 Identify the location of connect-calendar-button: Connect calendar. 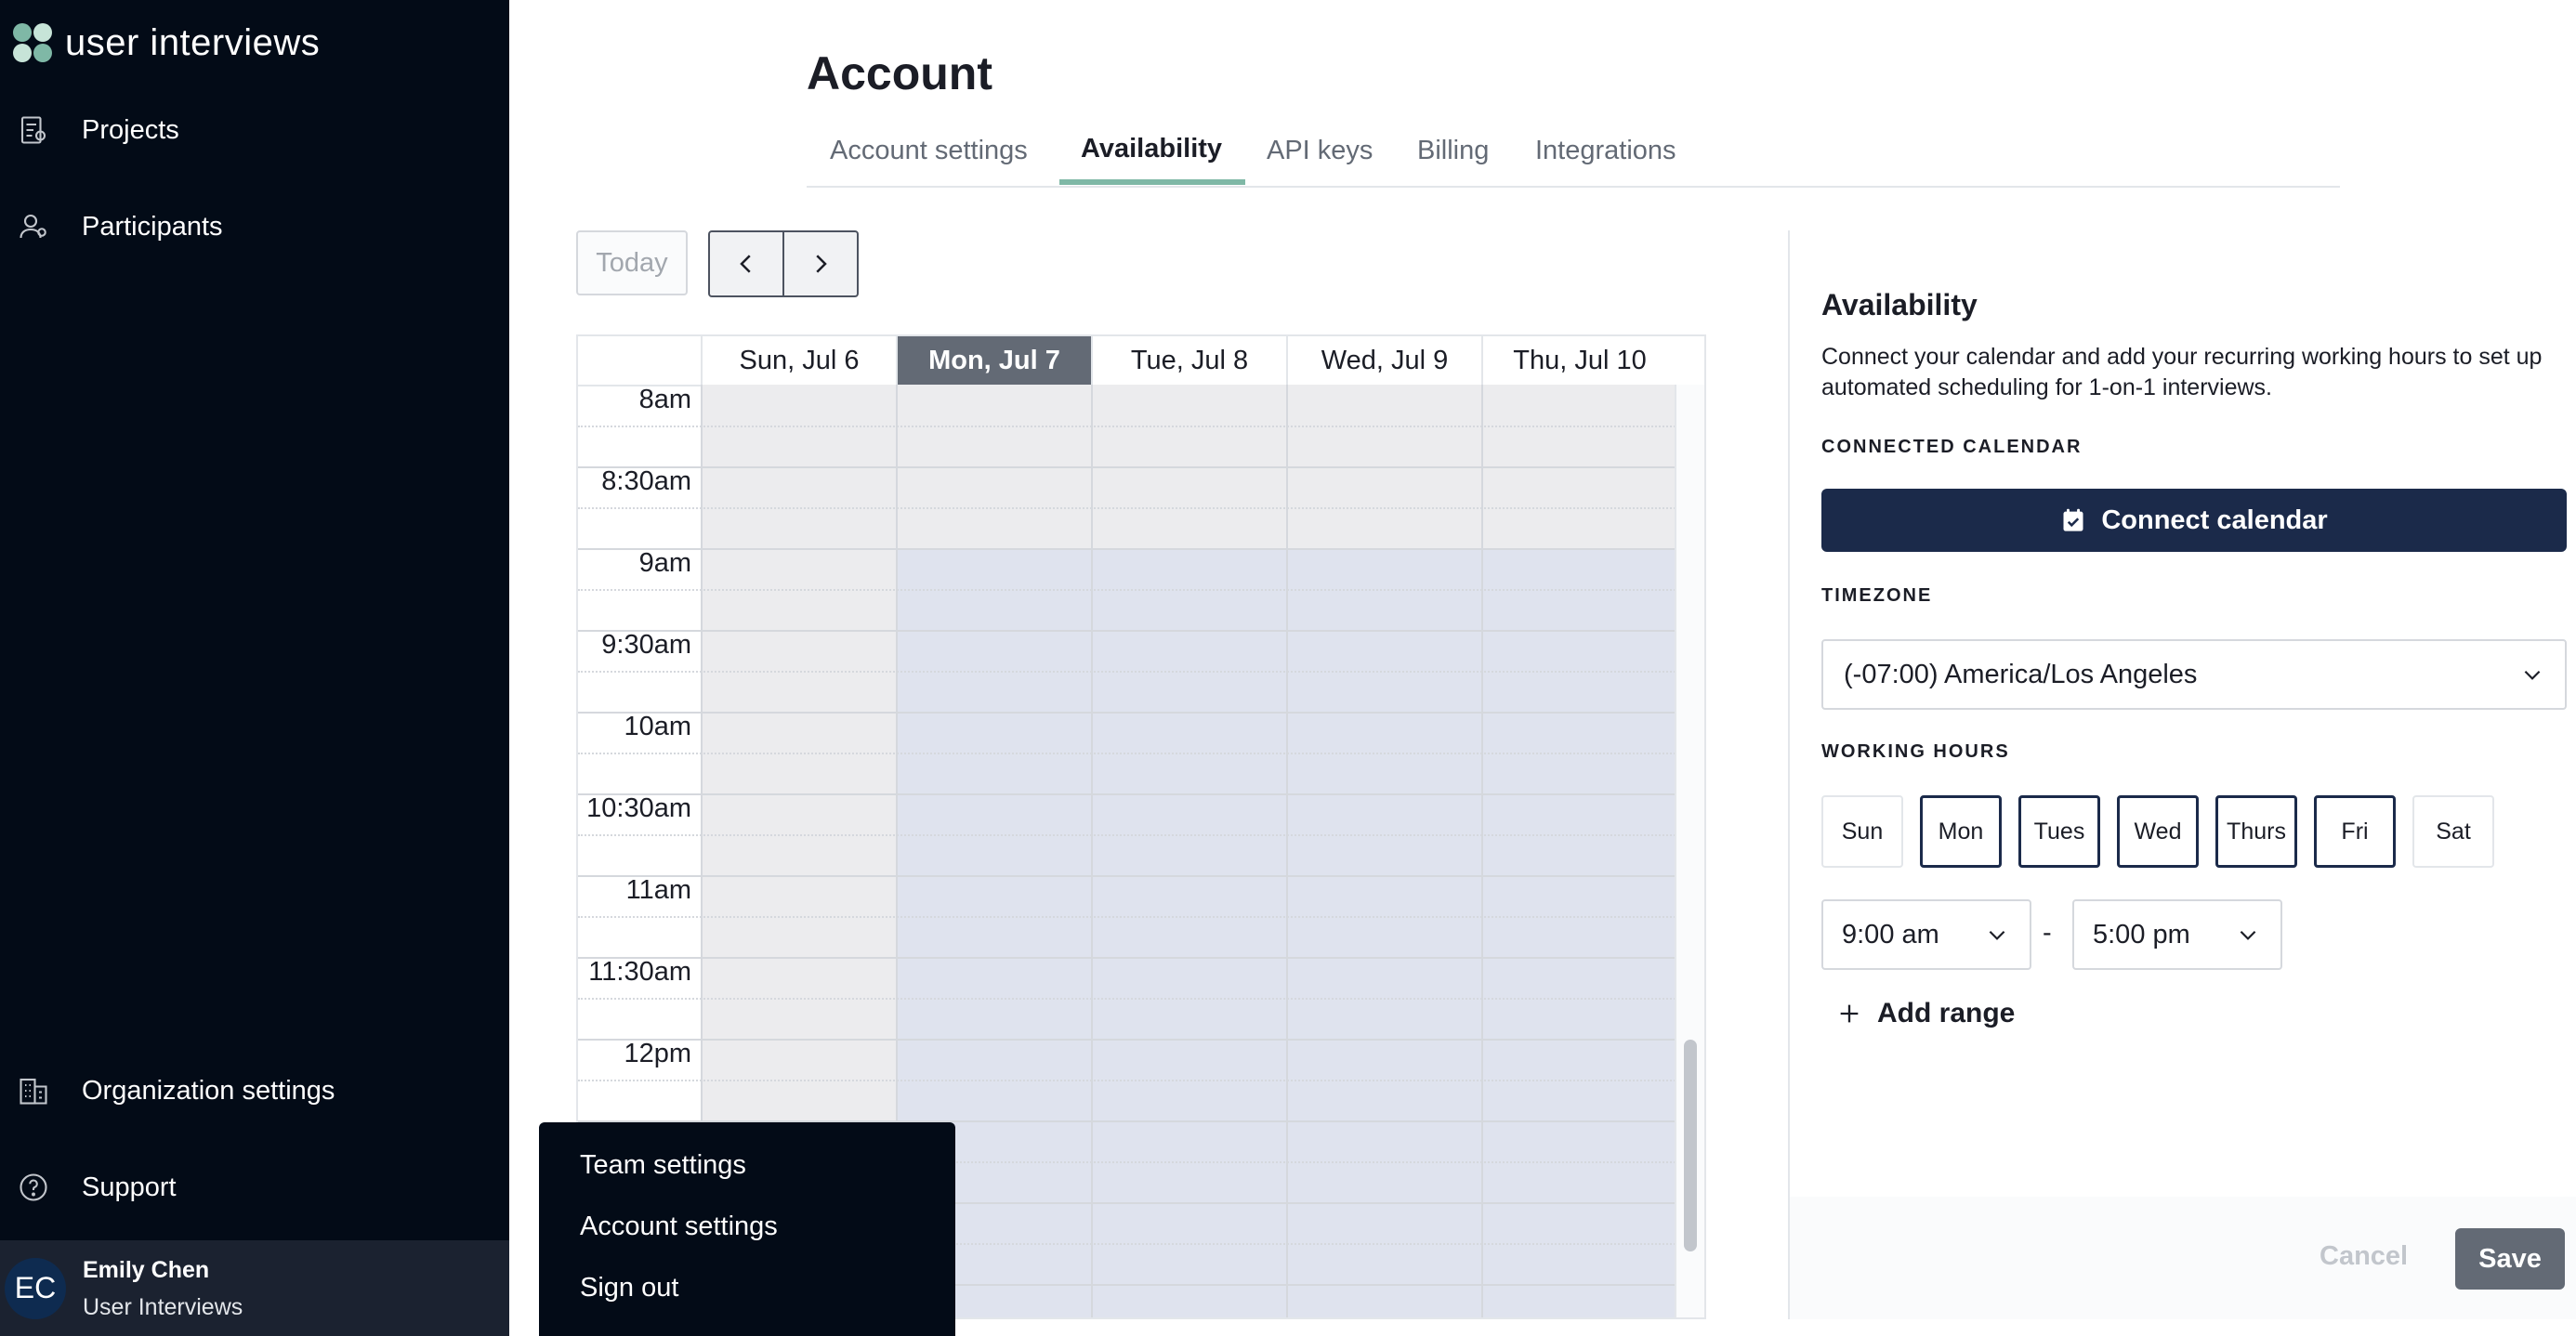
(2194, 520).